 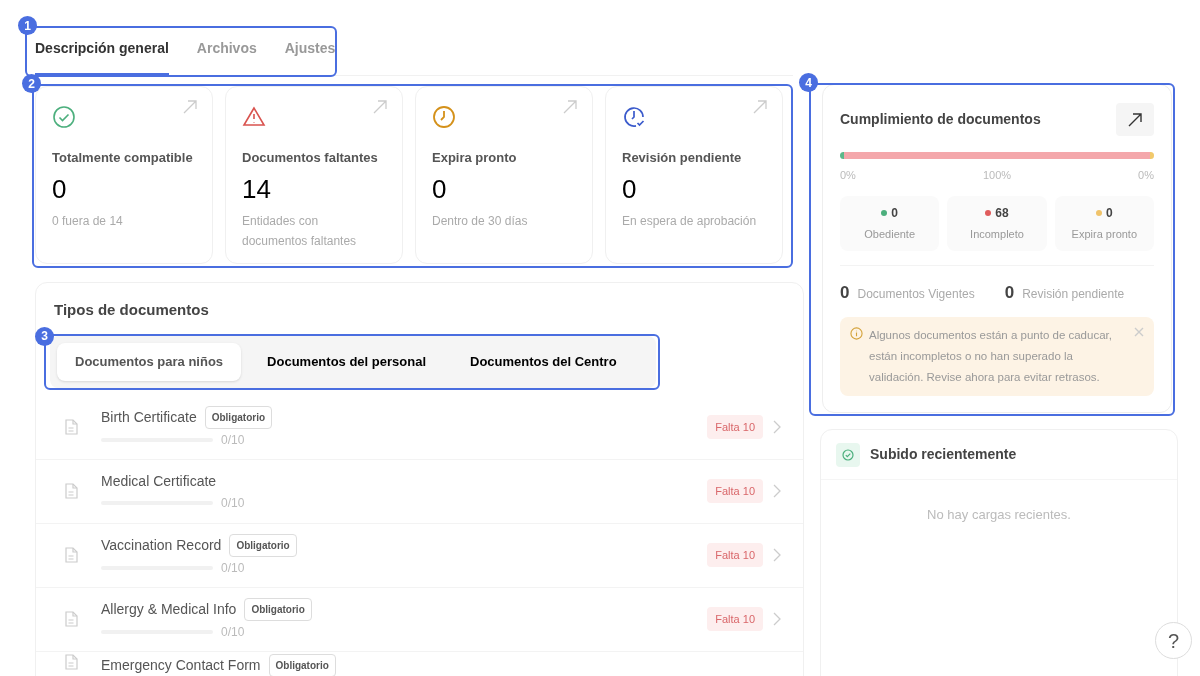 I want to click on document-row: Emergency Contact Form Obligatorio, so click(x=419, y=663).